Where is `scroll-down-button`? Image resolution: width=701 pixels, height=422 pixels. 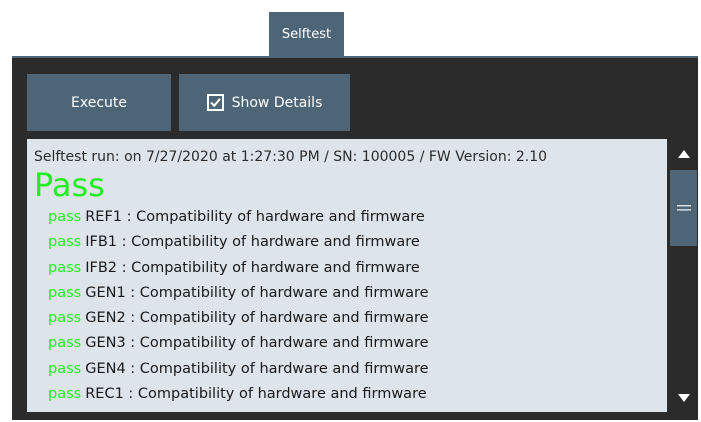 scroll-down-button is located at coordinates (683, 397).